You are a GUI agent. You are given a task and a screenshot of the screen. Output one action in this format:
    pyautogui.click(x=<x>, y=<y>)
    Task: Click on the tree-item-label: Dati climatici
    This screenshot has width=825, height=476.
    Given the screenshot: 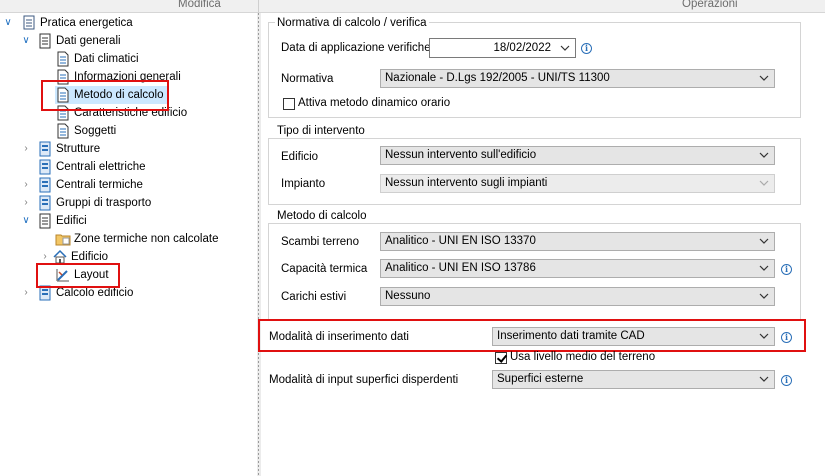 What is the action you would take?
    pyautogui.click(x=106, y=59)
    